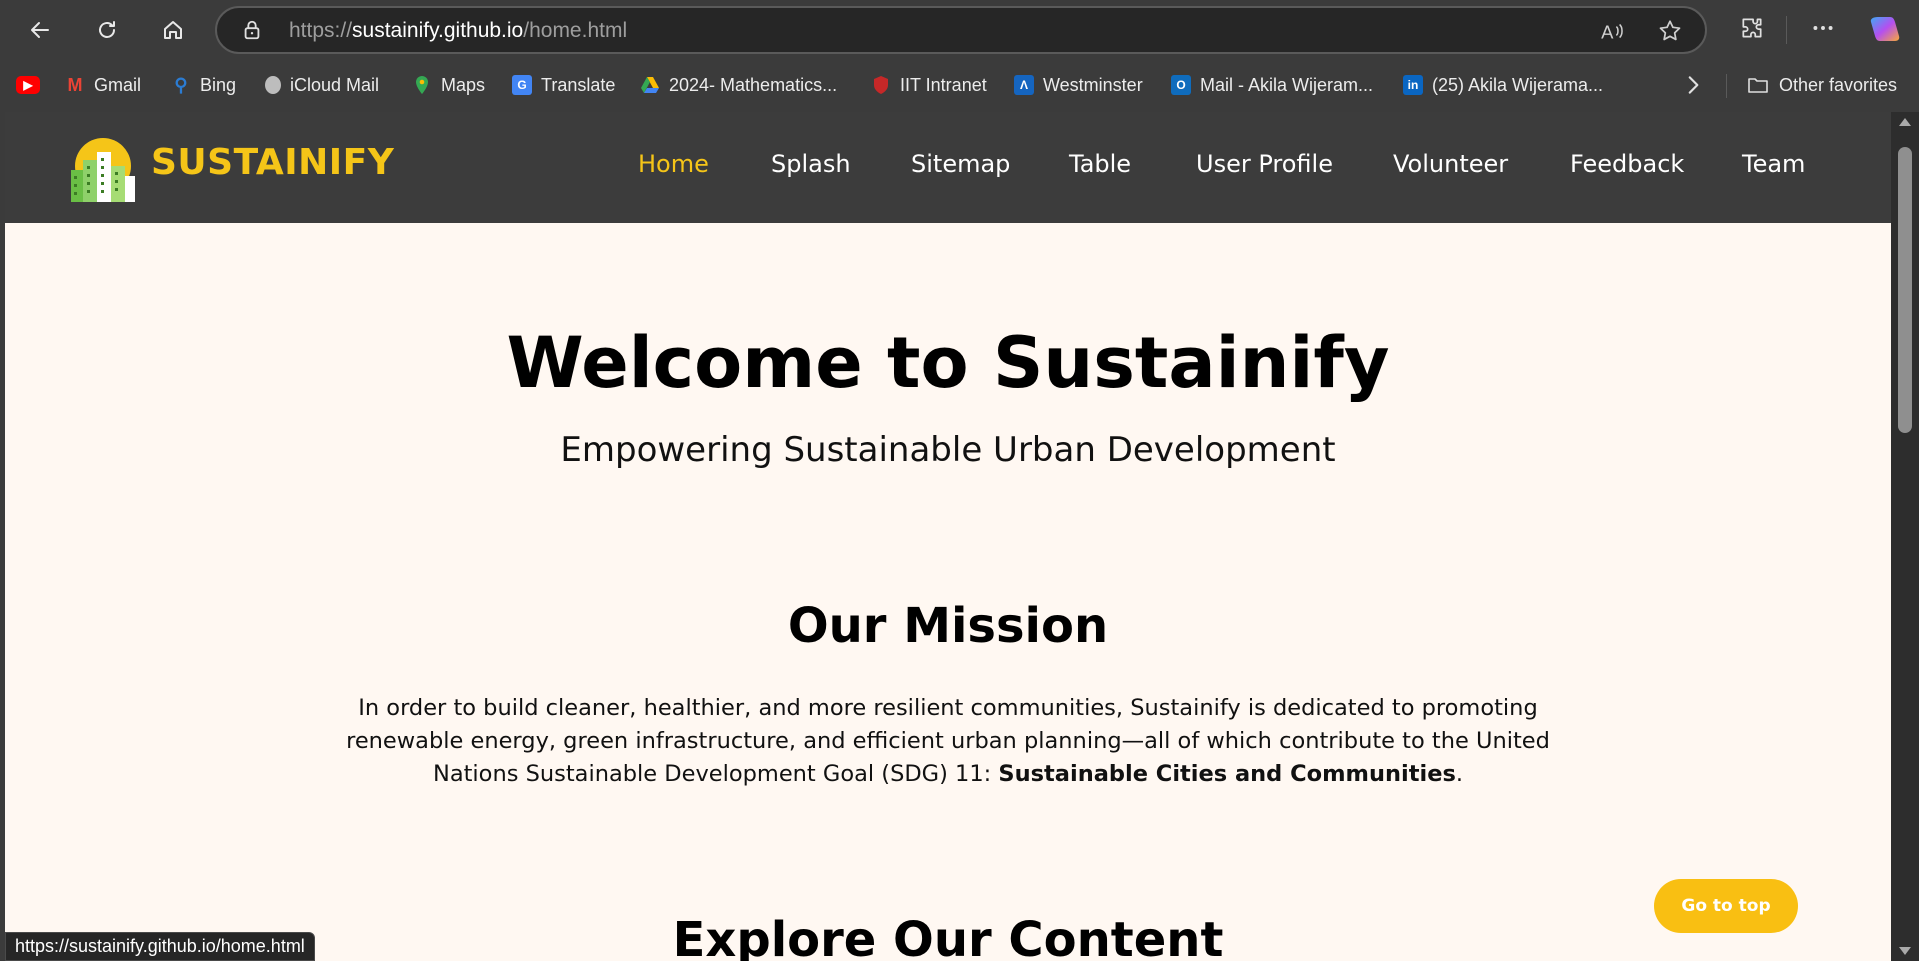 The width and height of the screenshot is (1919, 961). Describe the element at coordinates (960, 164) in the screenshot. I see `nav-sitemap: Sitemap` at that location.